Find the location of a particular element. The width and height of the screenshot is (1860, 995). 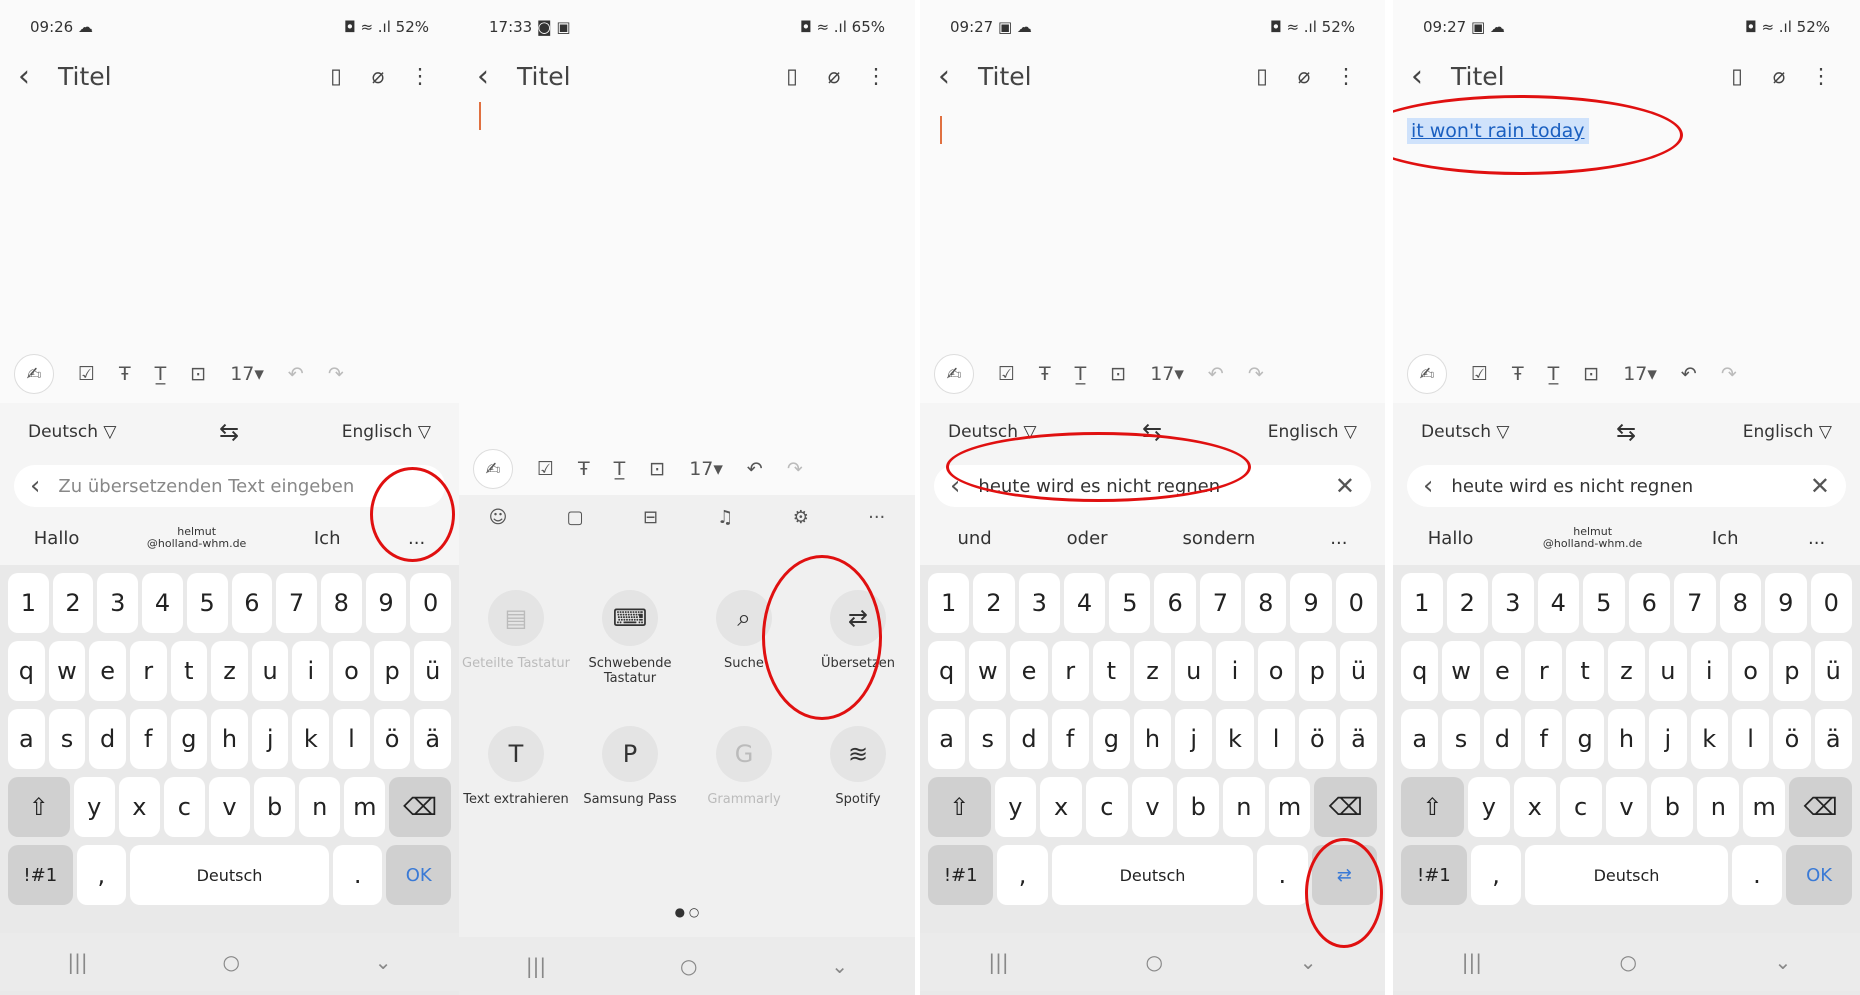

shift-key: ⇧ is located at coordinates (1432, 807).